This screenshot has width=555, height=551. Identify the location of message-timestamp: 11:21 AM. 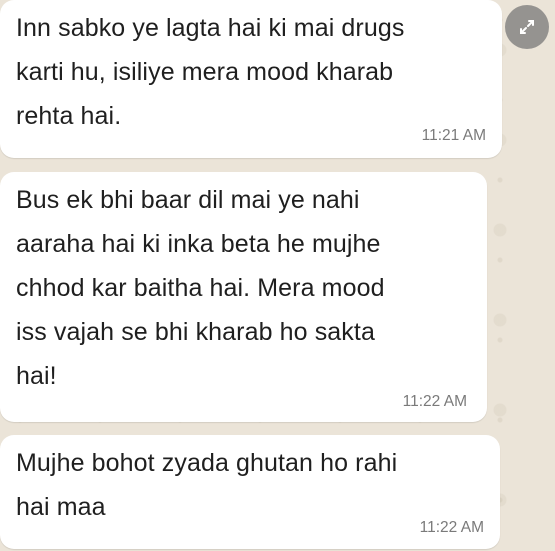
(453, 135).